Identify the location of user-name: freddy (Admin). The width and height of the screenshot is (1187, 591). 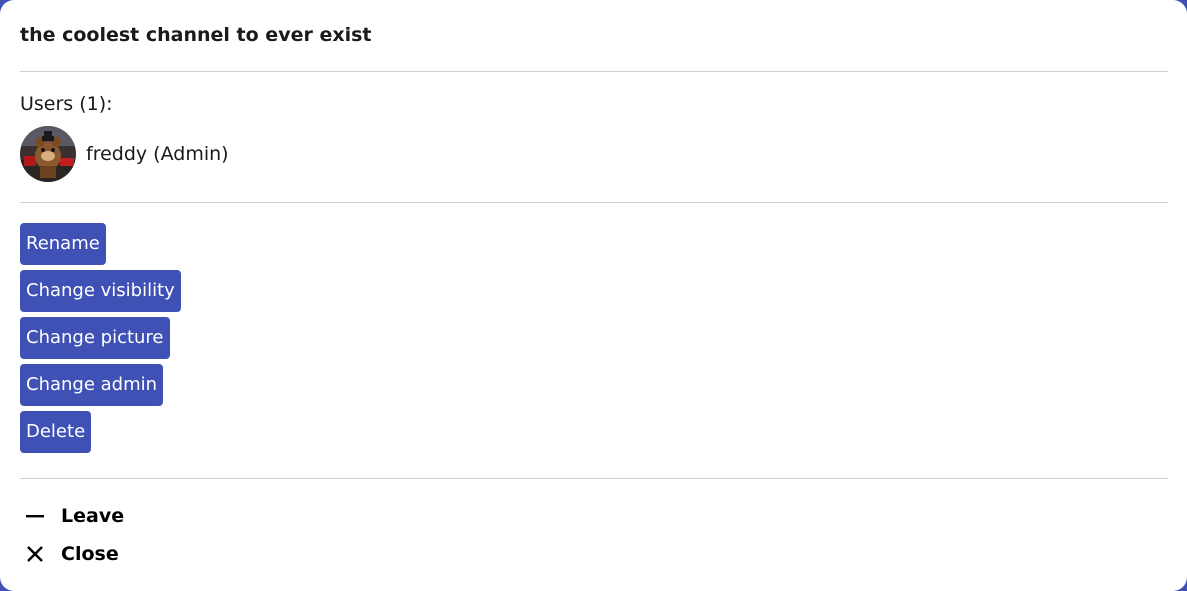
(157, 154).